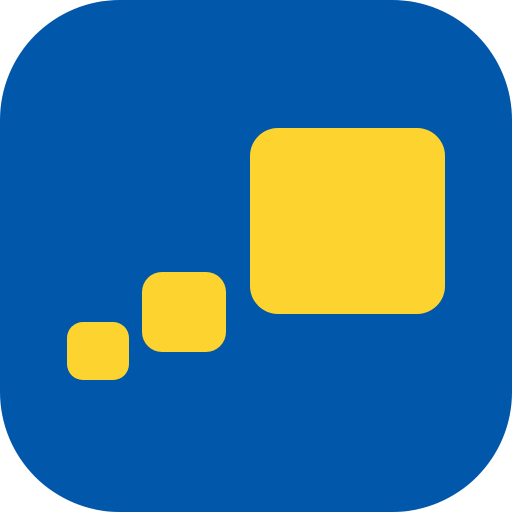 The width and height of the screenshot is (512, 512). Describe the element at coordinates (347, 221) in the screenshot. I see `large-square-icon` at that location.